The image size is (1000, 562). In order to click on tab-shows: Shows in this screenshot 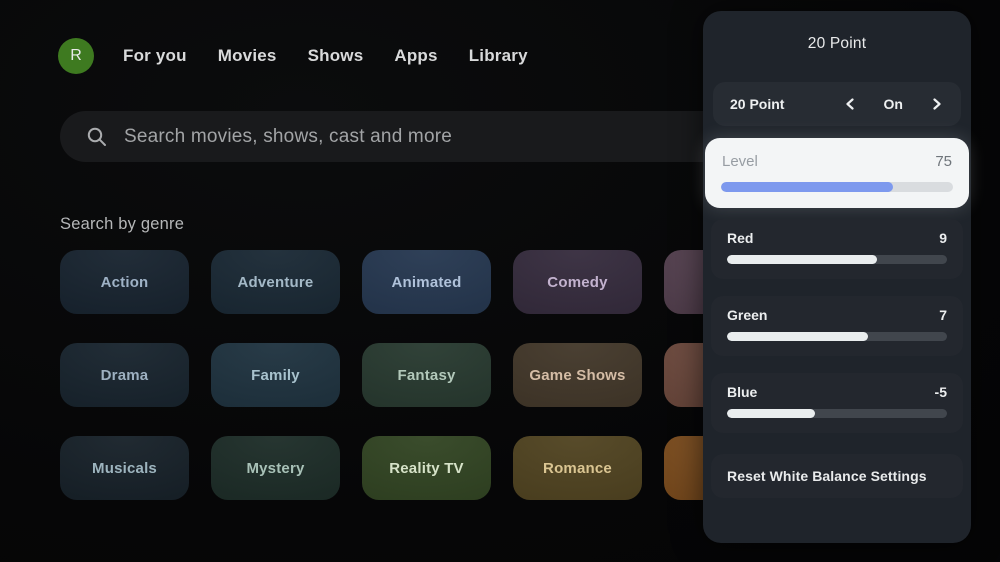, I will do `click(336, 56)`.